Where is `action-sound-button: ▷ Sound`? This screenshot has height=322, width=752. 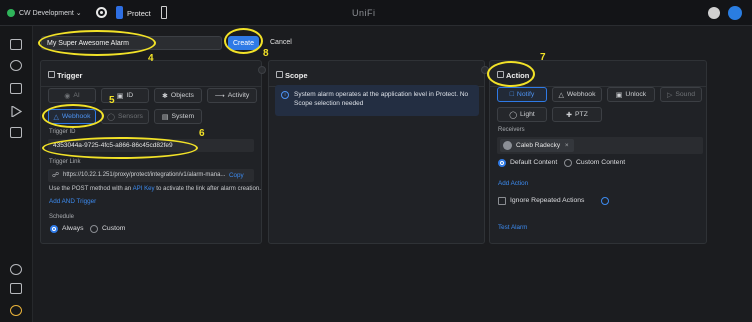 action-sound-button: ▷ Sound is located at coordinates (681, 94).